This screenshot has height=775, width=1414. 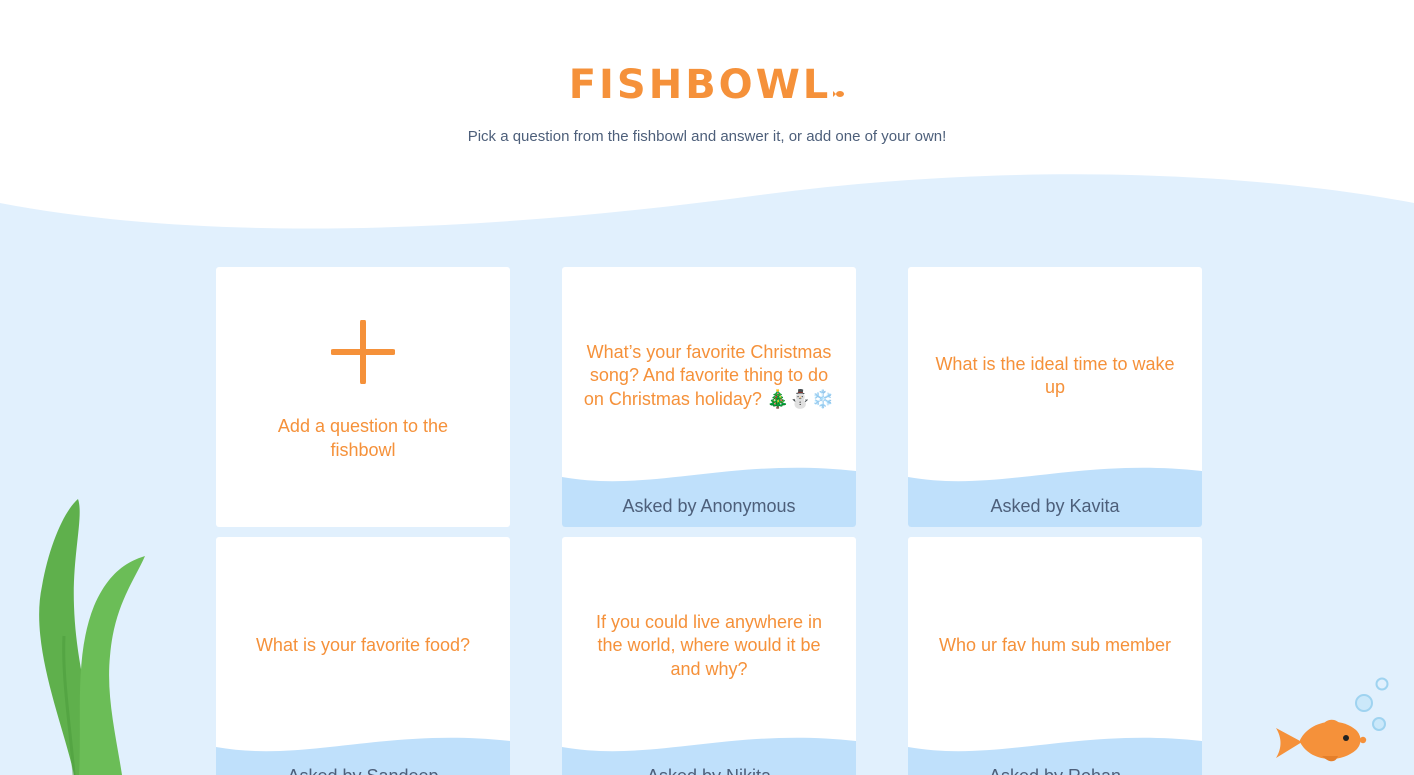 I want to click on goldfish-icon, so click(x=1334, y=725).